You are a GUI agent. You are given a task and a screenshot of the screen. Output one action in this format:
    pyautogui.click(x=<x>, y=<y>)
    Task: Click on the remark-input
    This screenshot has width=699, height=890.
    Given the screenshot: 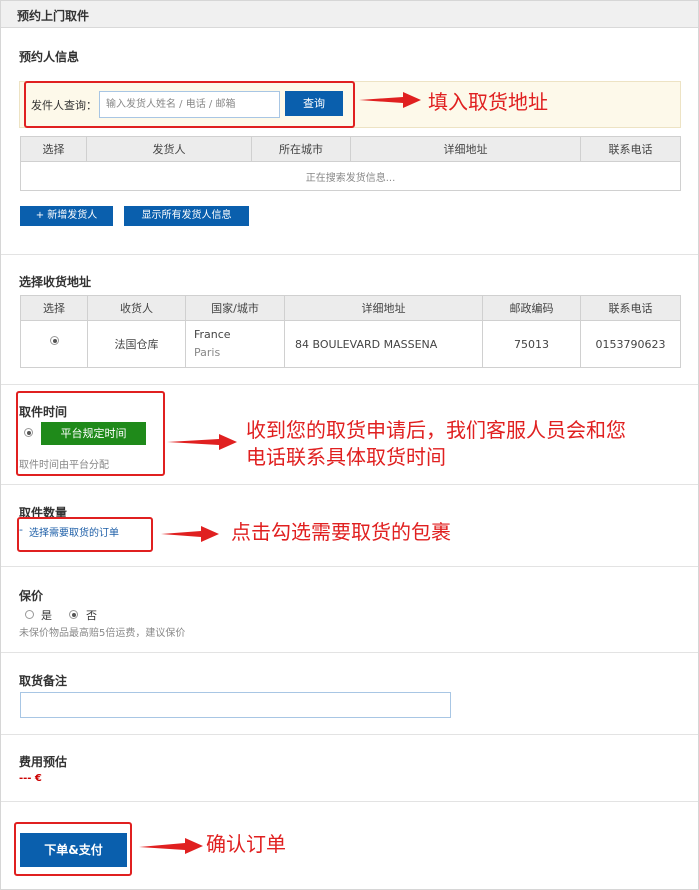 What is the action you would take?
    pyautogui.click(x=235, y=705)
    